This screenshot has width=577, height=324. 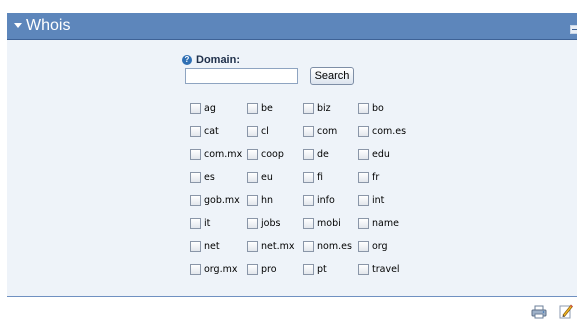 I want to click on tld-label: edu, so click(x=381, y=154).